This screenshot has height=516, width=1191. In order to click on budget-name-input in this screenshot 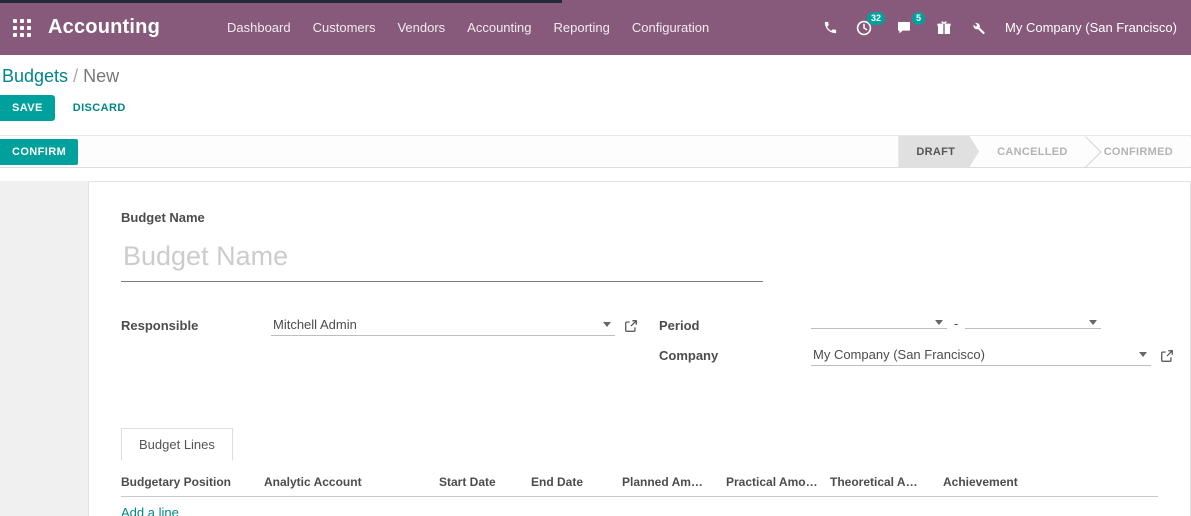, I will do `click(442, 260)`.